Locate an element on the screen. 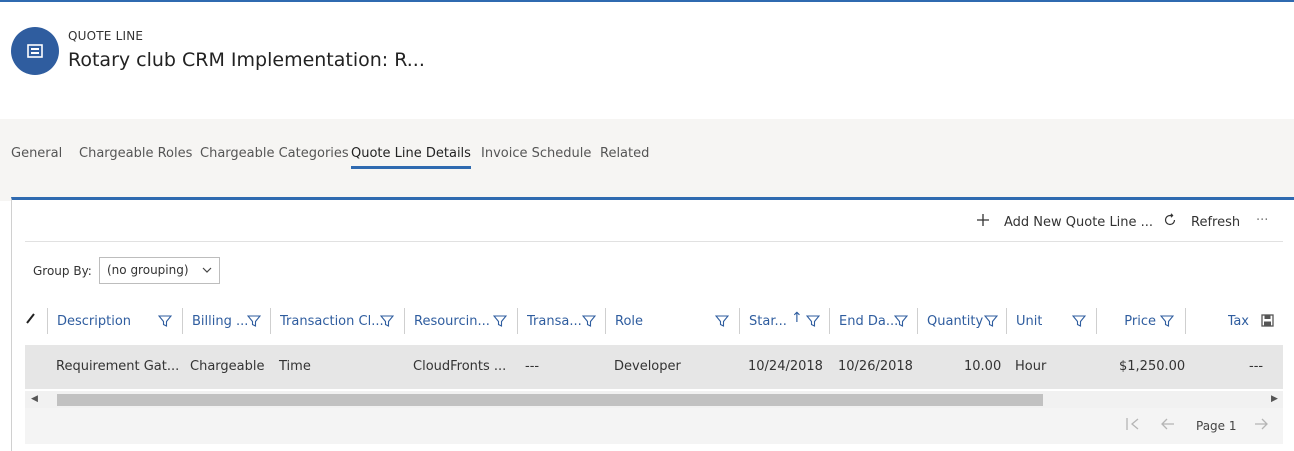  refresh-icon is located at coordinates (1170, 222).